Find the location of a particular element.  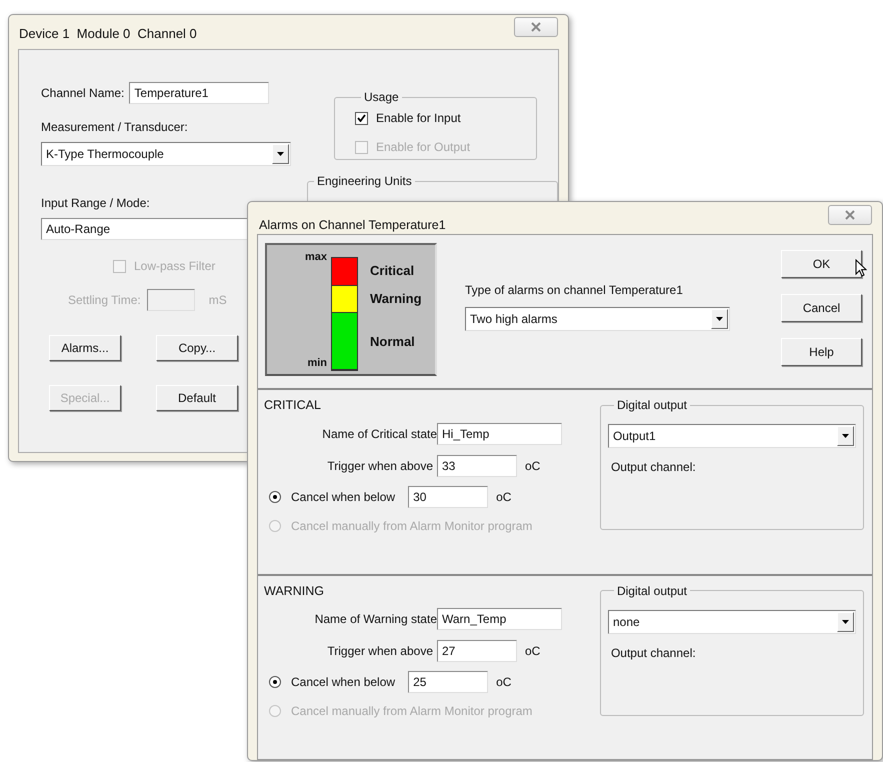

text-field: Warn_Temp is located at coordinates (499, 619).